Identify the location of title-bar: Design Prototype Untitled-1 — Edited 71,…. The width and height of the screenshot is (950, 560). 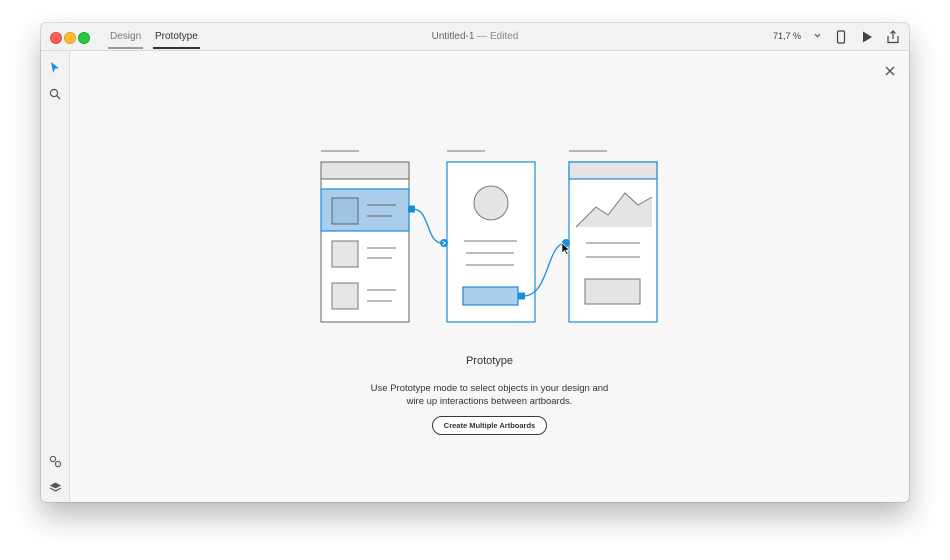
(475, 37).